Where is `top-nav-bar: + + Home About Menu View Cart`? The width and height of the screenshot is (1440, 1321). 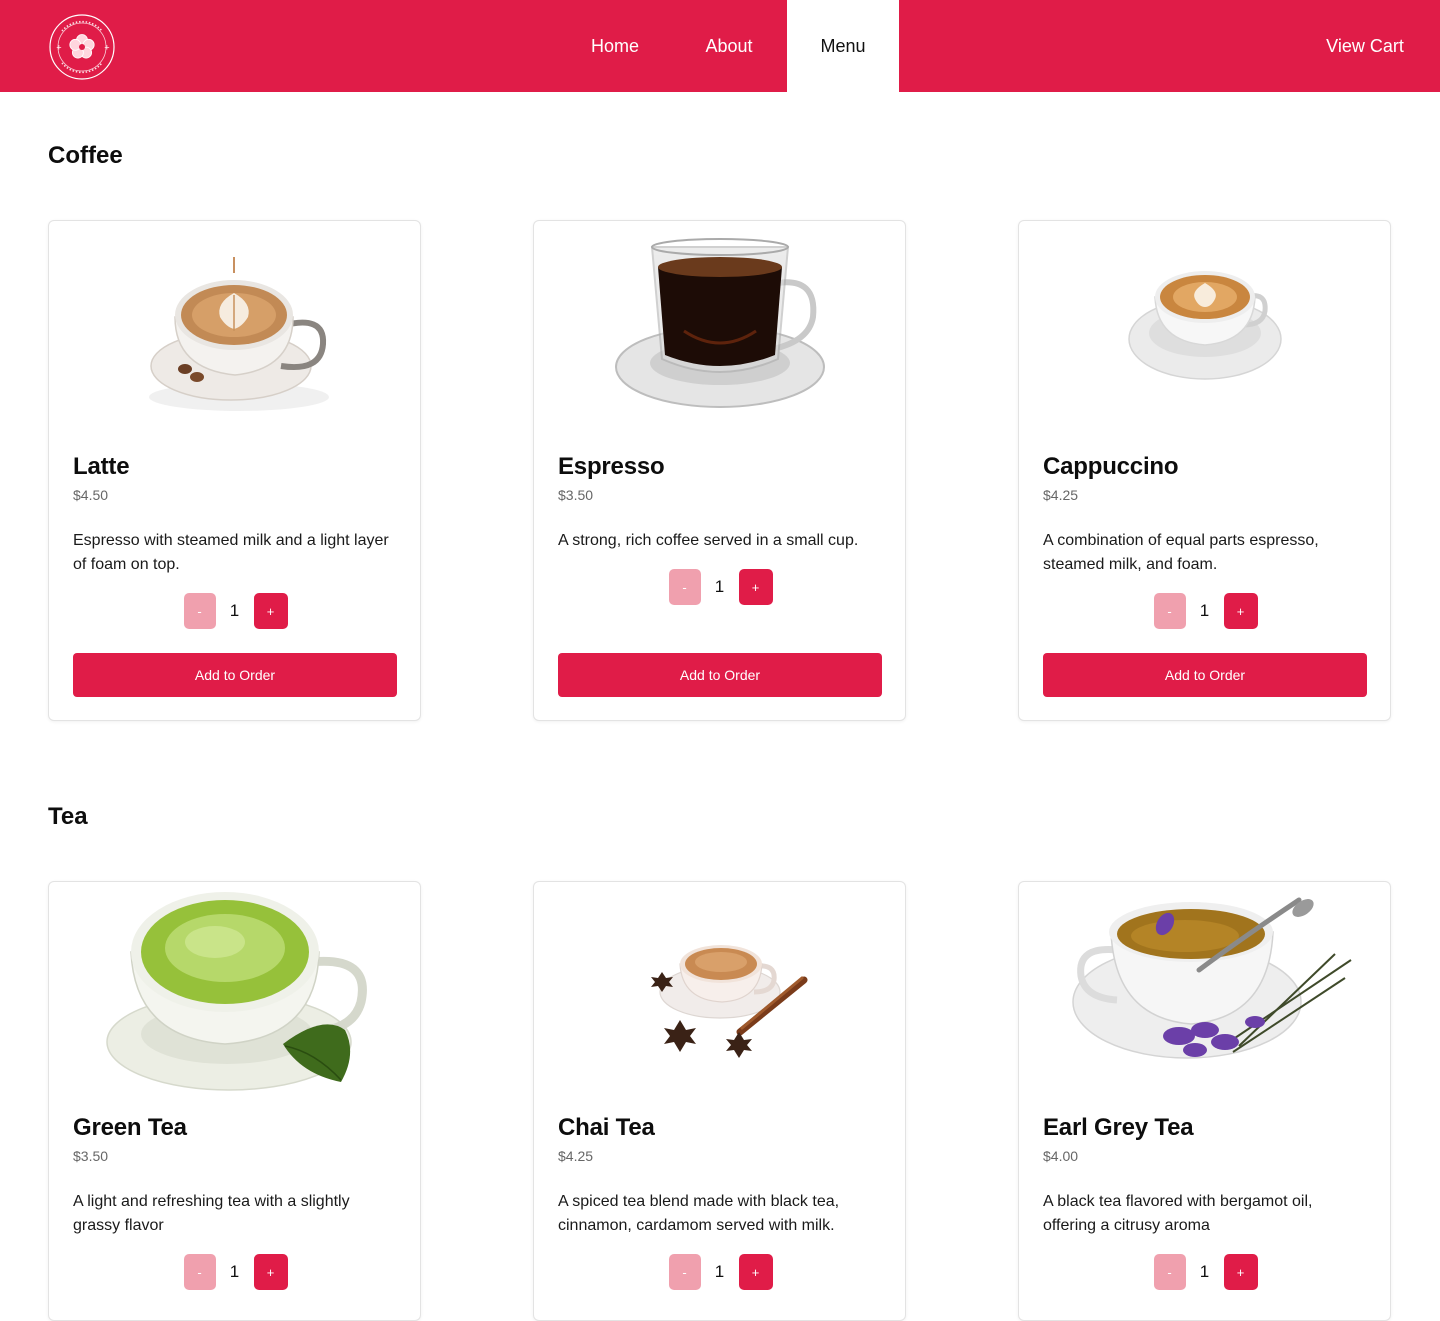 top-nav-bar: + + Home About Menu View Cart is located at coordinates (720, 46).